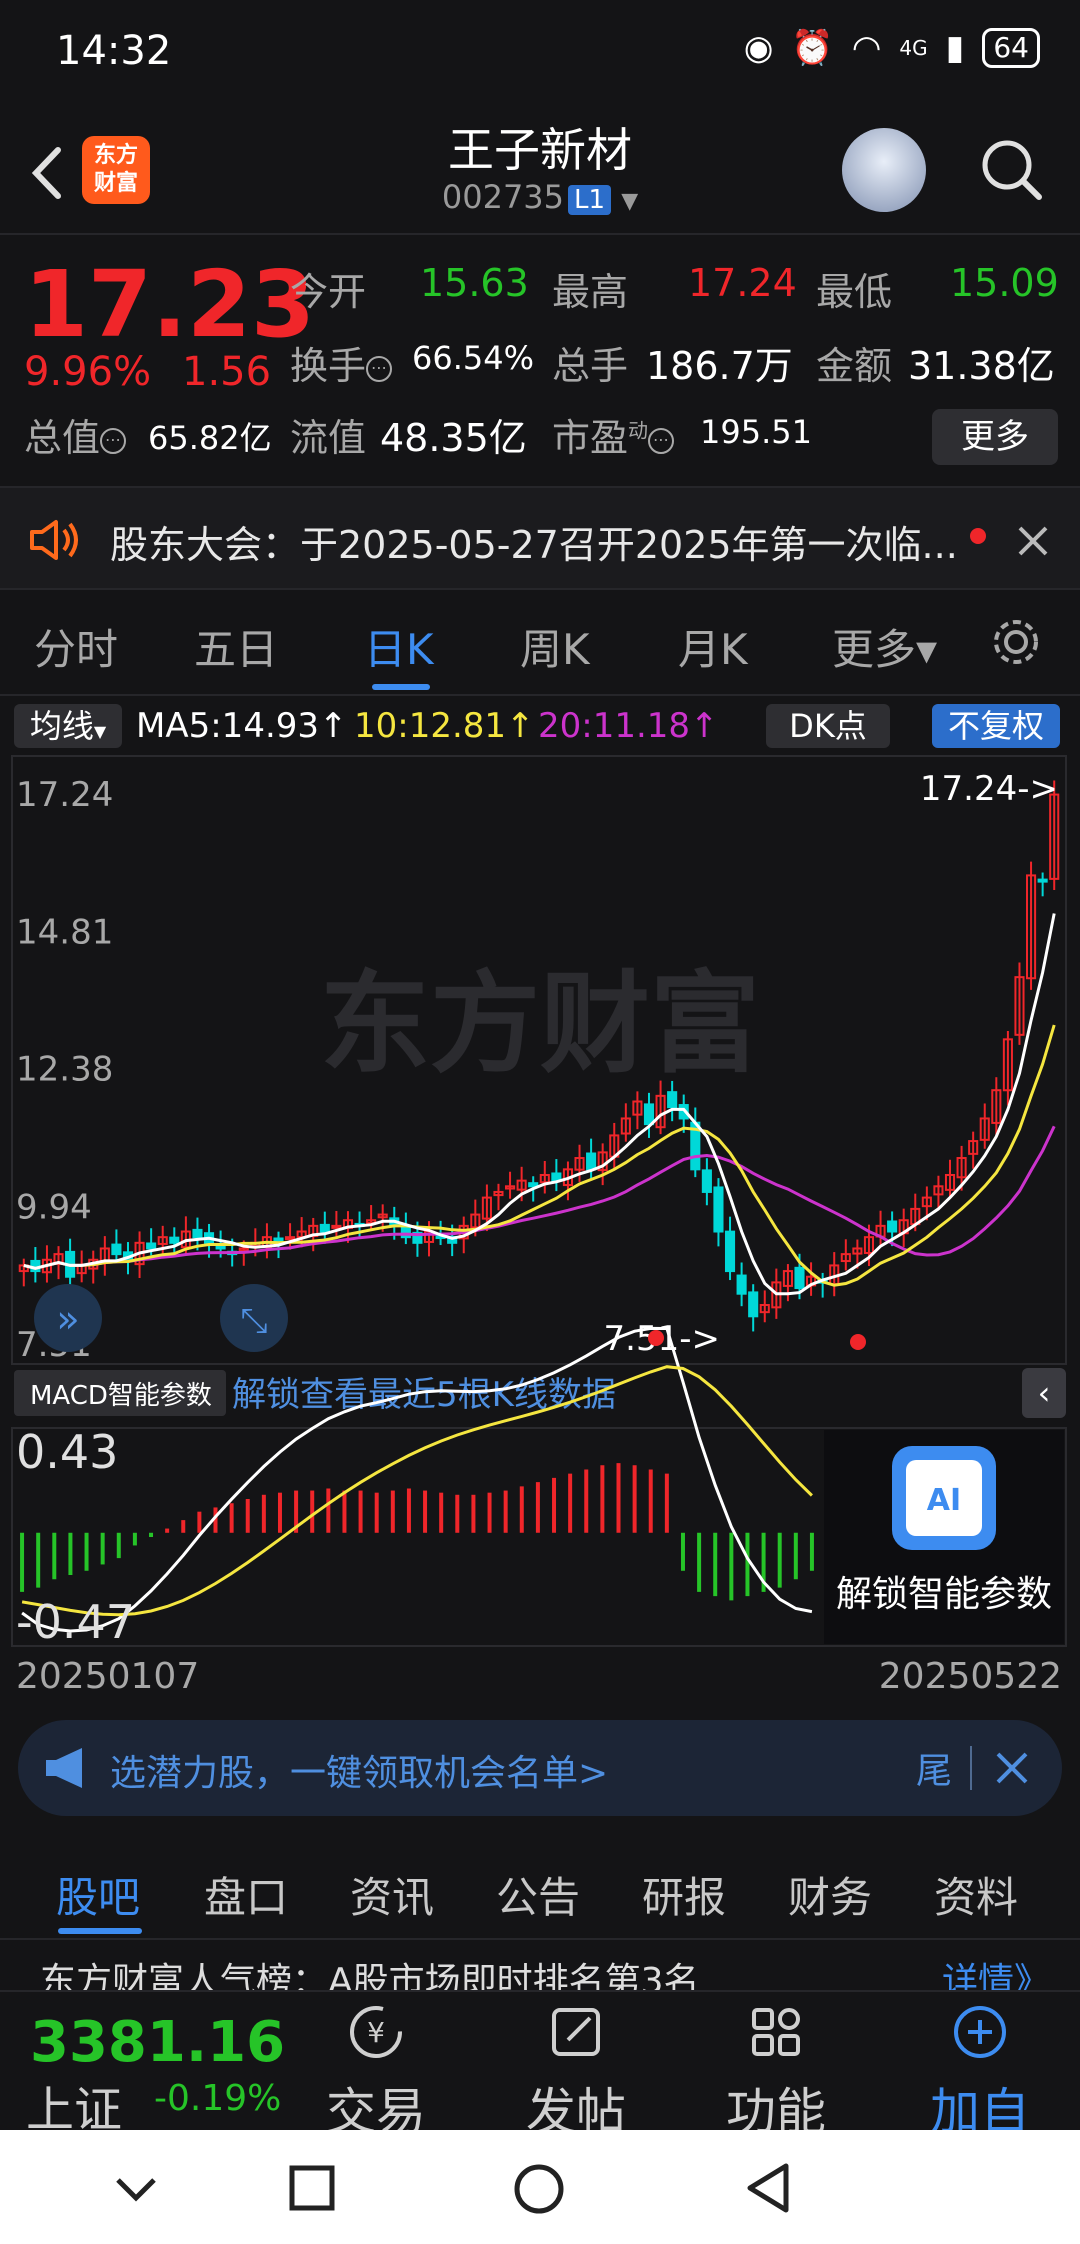 The image size is (1080, 2244). Describe the element at coordinates (830, 1894) in the screenshot. I see `tab-finance: 财务` at that location.